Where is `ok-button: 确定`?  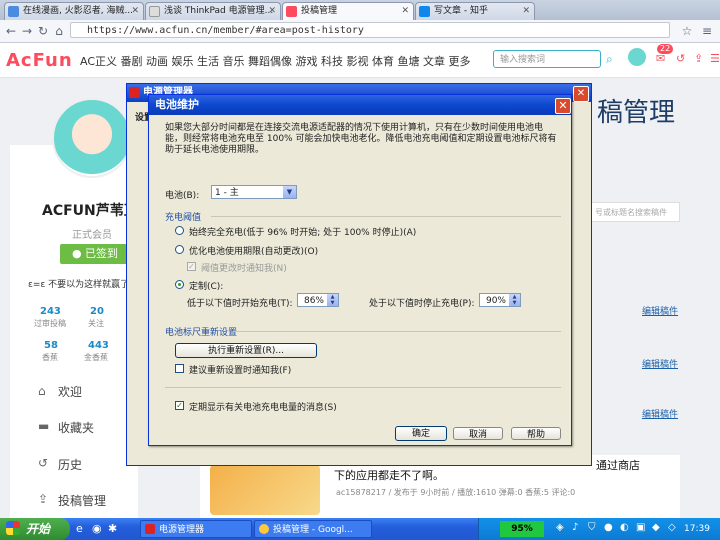
ok-button: 确定 is located at coordinates (421, 433).